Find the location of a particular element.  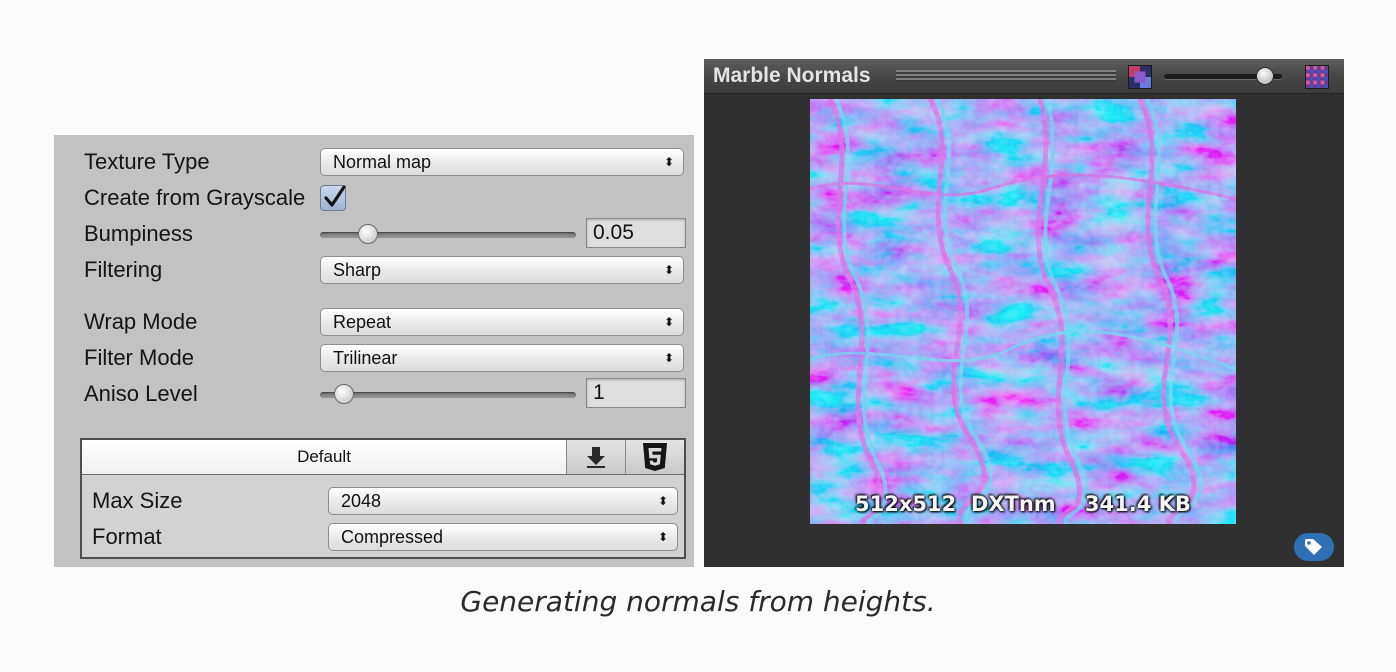

max-size-row: Max Size 2048 ⬍ is located at coordinates (383, 501).